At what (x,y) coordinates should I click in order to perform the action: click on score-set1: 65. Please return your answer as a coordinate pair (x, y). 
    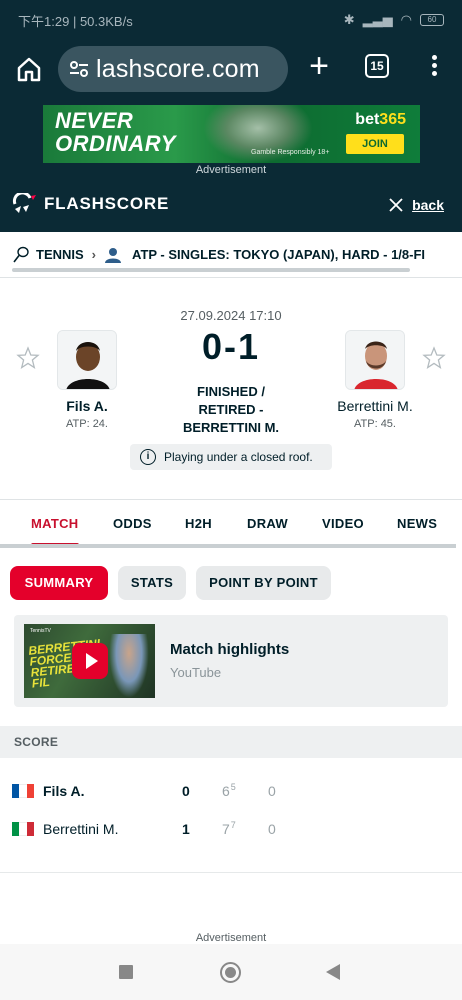
    Looking at the image, I should click on (229, 790).